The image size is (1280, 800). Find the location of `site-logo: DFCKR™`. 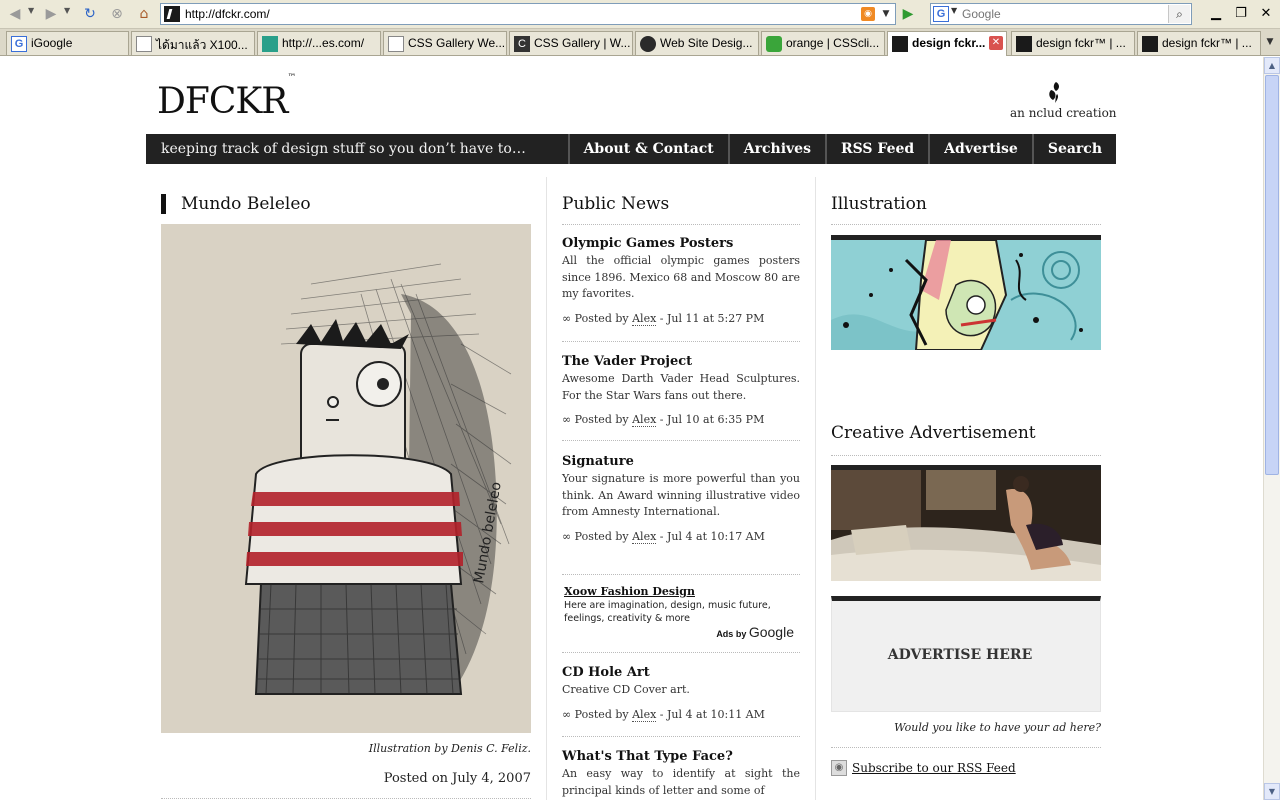

site-logo: DFCKR™ is located at coordinates (226, 97).